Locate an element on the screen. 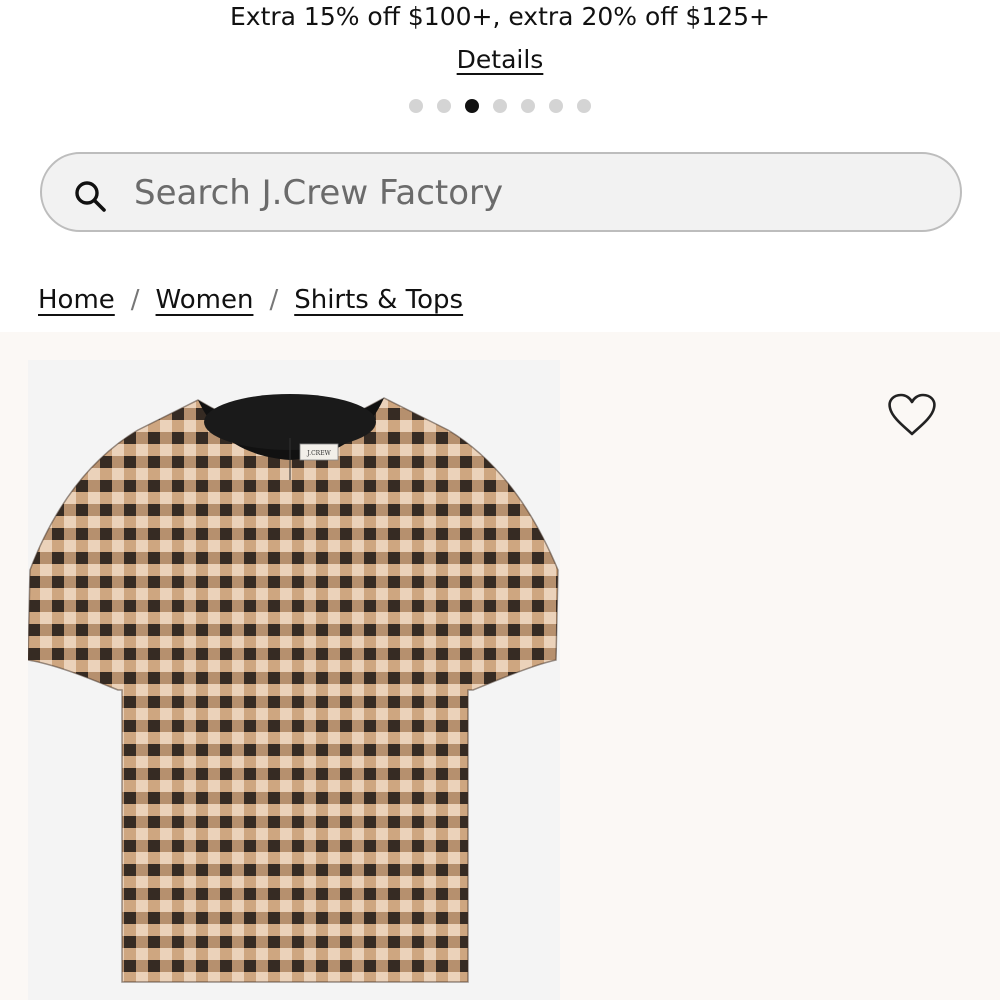 The image size is (1000, 1004). search-icon is located at coordinates (90, 196).